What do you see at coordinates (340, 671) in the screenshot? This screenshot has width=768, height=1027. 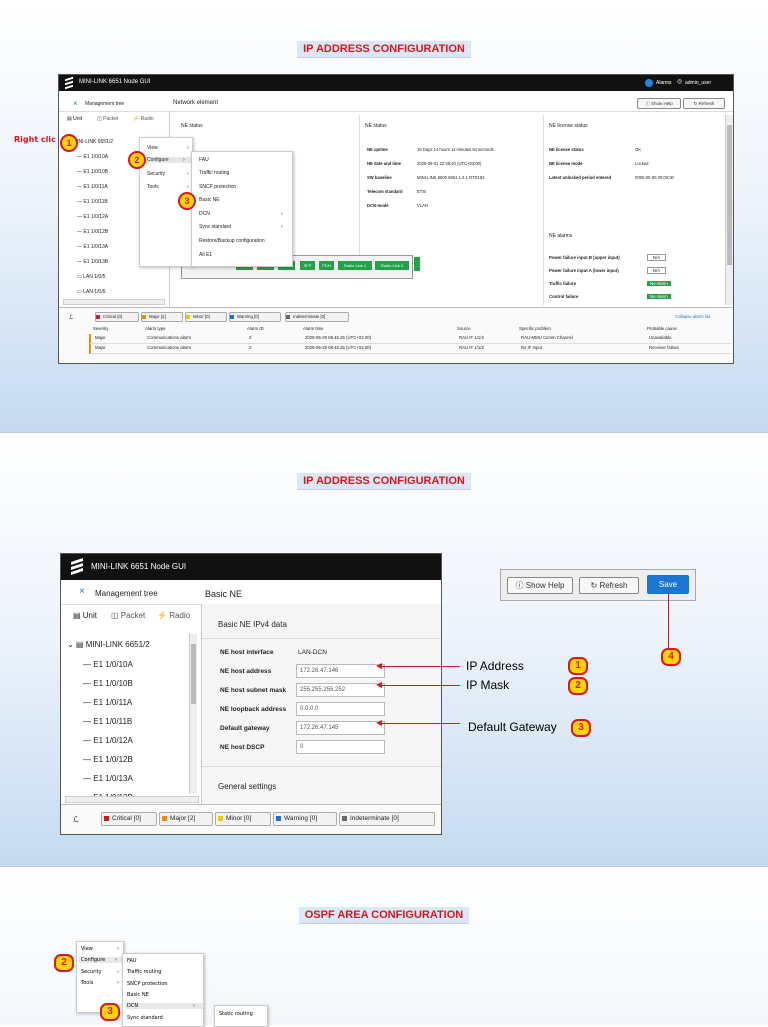 I see `ne-host-address-input: 172.26.47.146` at bounding box center [340, 671].